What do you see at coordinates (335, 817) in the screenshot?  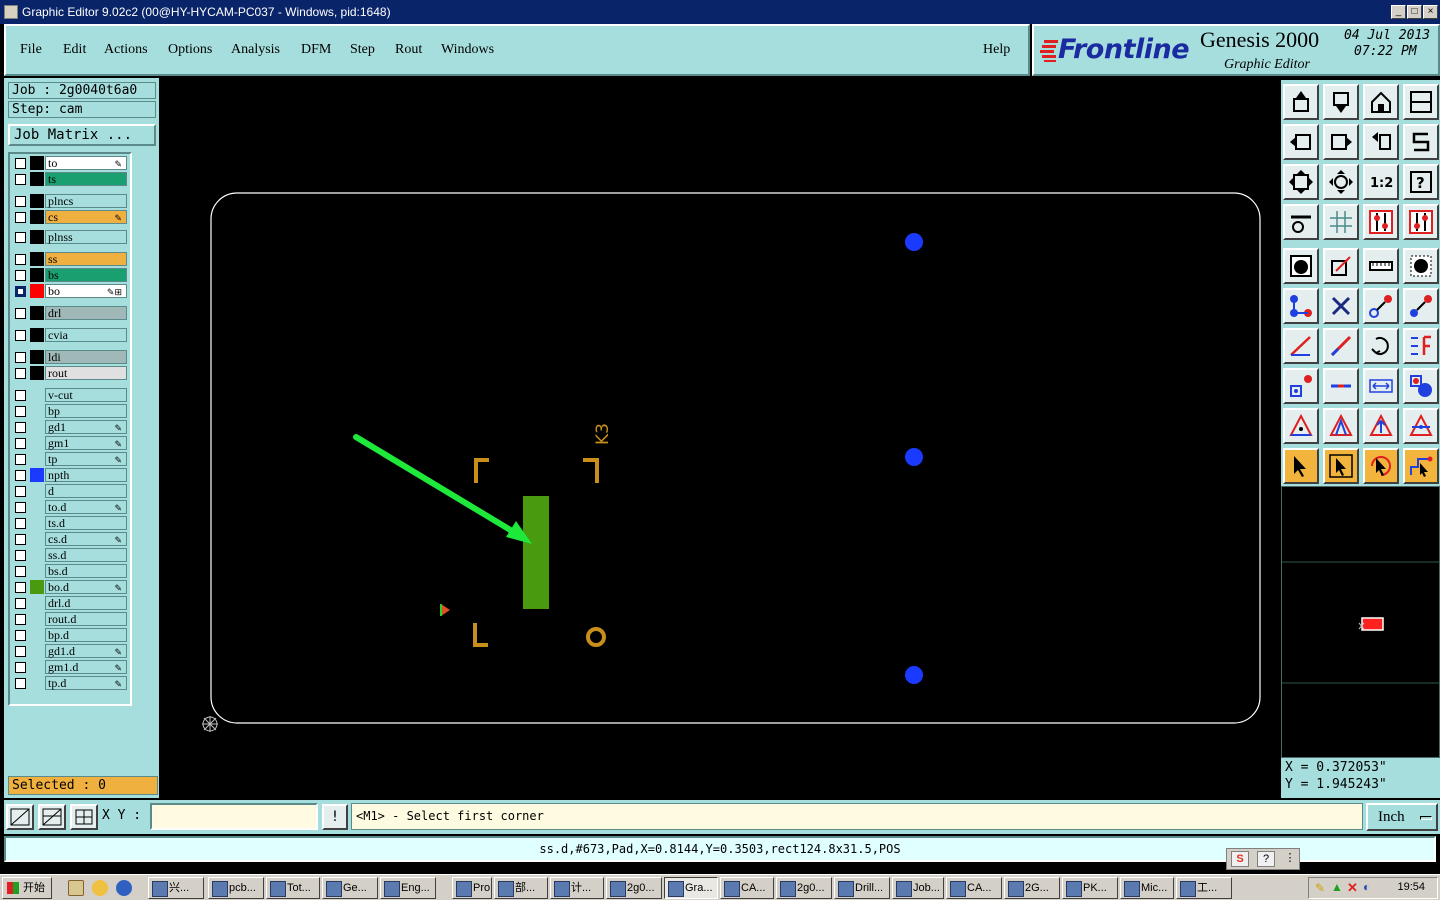 I see `excl-button: !` at bounding box center [335, 817].